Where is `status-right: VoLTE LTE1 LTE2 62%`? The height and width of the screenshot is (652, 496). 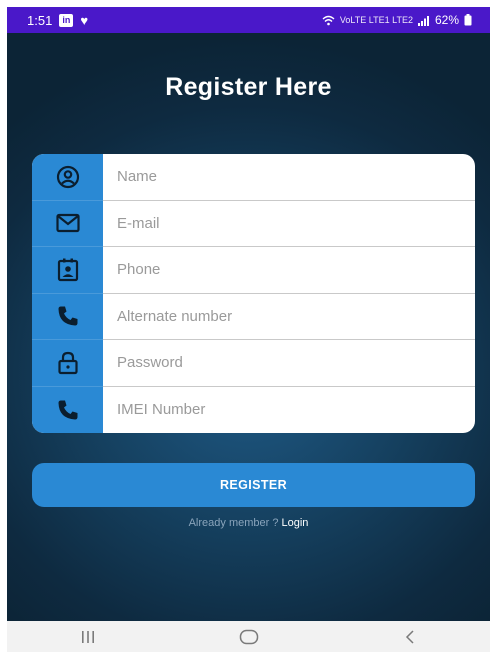
status-right: VoLTE LTE1 LTE2 62% is located at coordinates (397, 20).